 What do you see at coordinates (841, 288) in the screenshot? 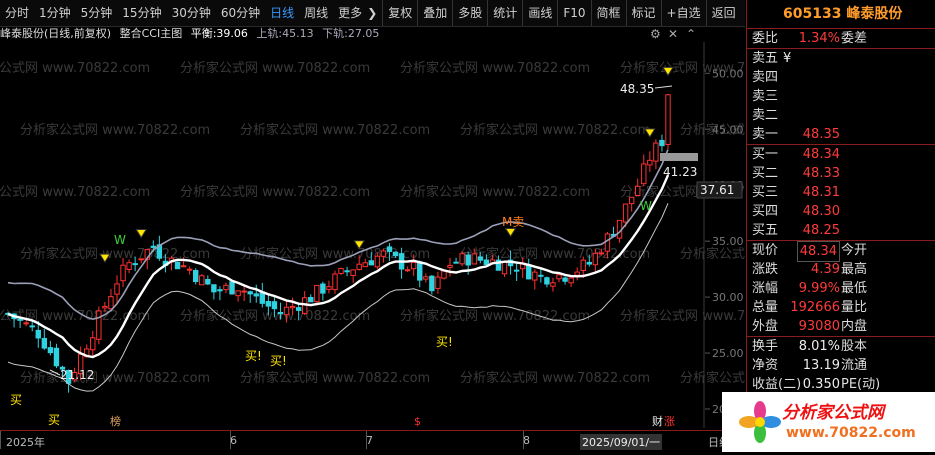
I see `stat-row: 涨幅 9.99% 最低` at bounding box center [841, 288].